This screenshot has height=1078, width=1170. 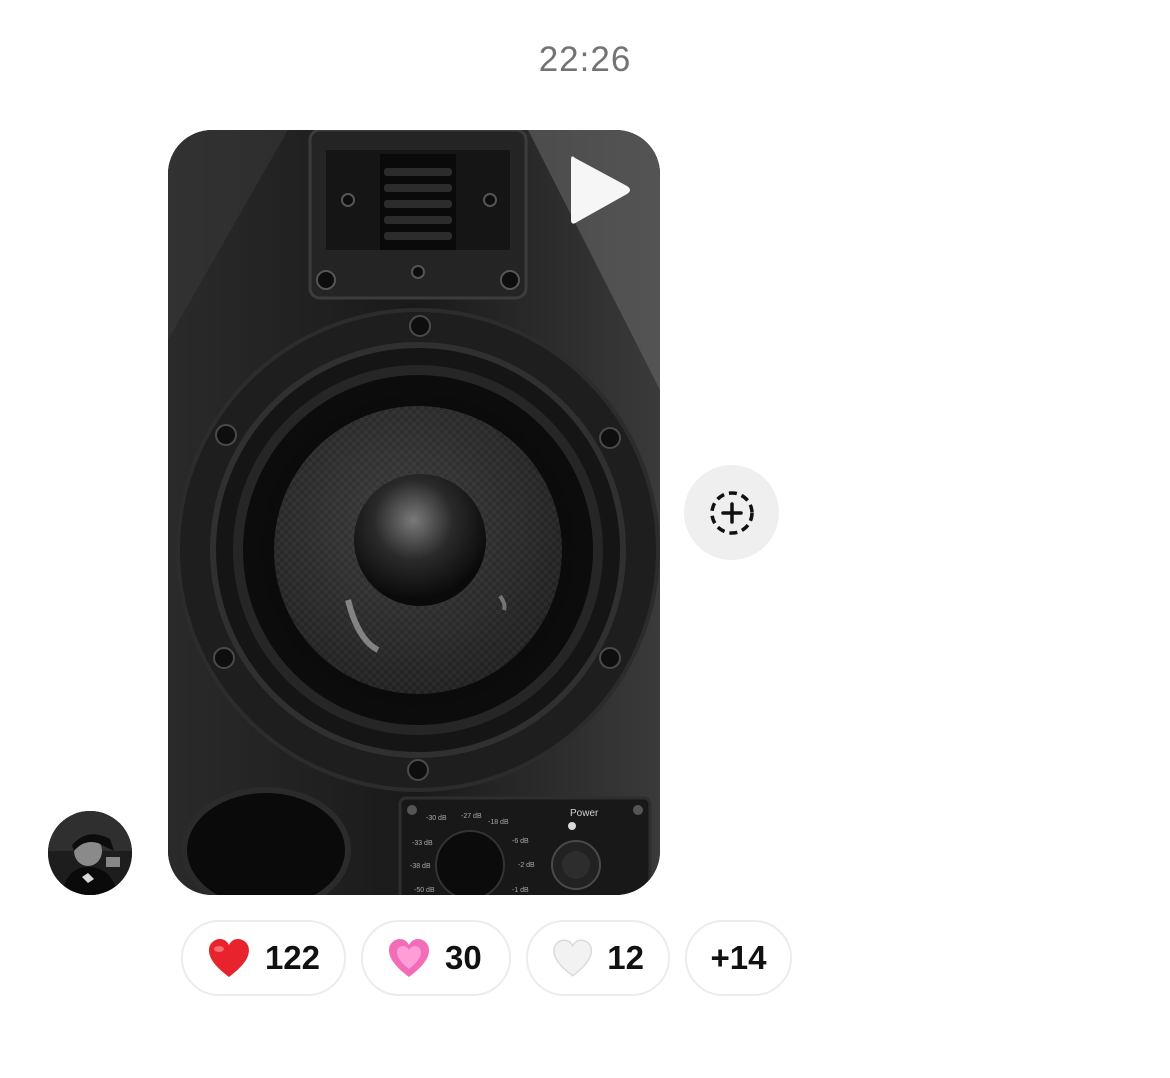 I want to click on avatar-photo, so click(x=90, y=853).